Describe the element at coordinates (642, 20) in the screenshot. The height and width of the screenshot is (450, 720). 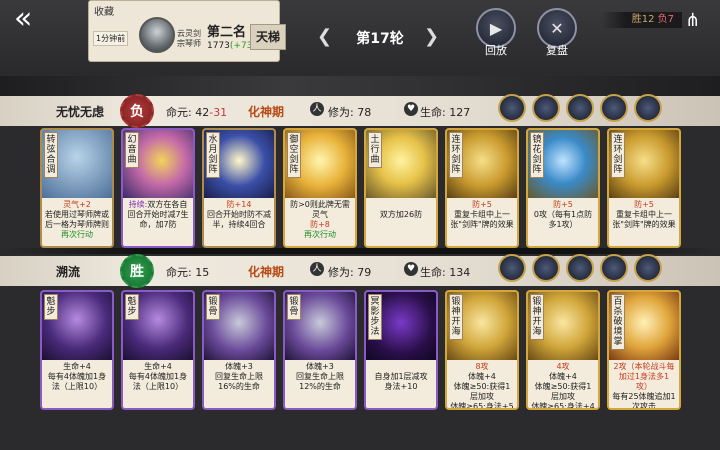
I see `win-loss-record: 胜12 负7` at that location.